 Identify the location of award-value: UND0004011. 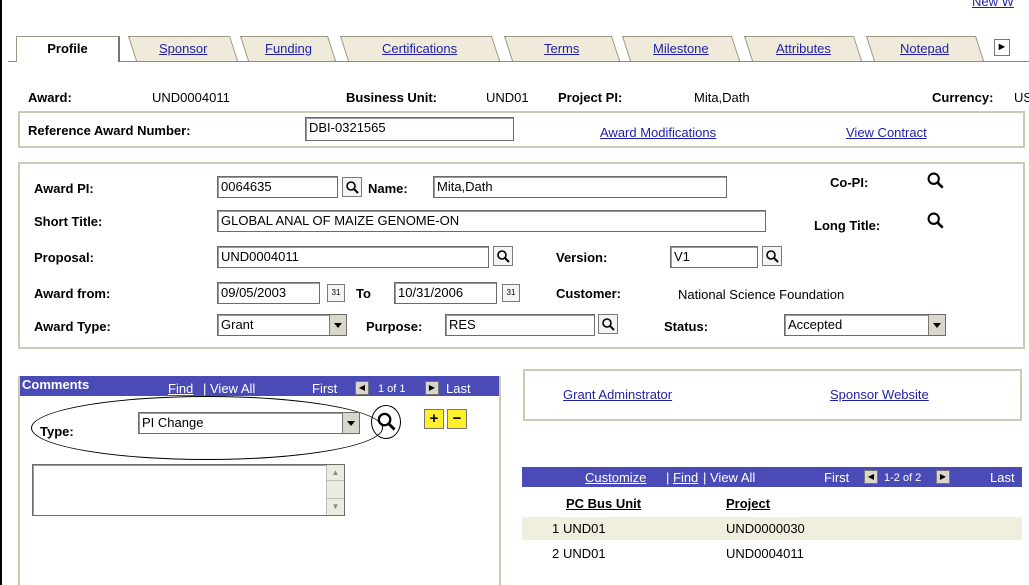
(191, 97).